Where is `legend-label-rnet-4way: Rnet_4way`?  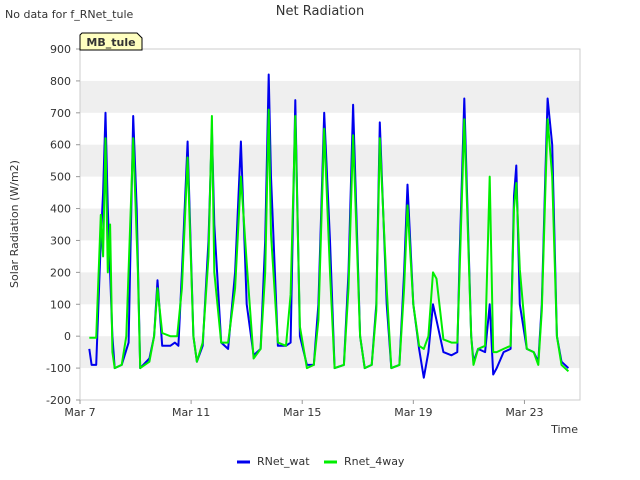 legend-label-rnet-4way: Rnet_4way is located at coordinates (374, 461).